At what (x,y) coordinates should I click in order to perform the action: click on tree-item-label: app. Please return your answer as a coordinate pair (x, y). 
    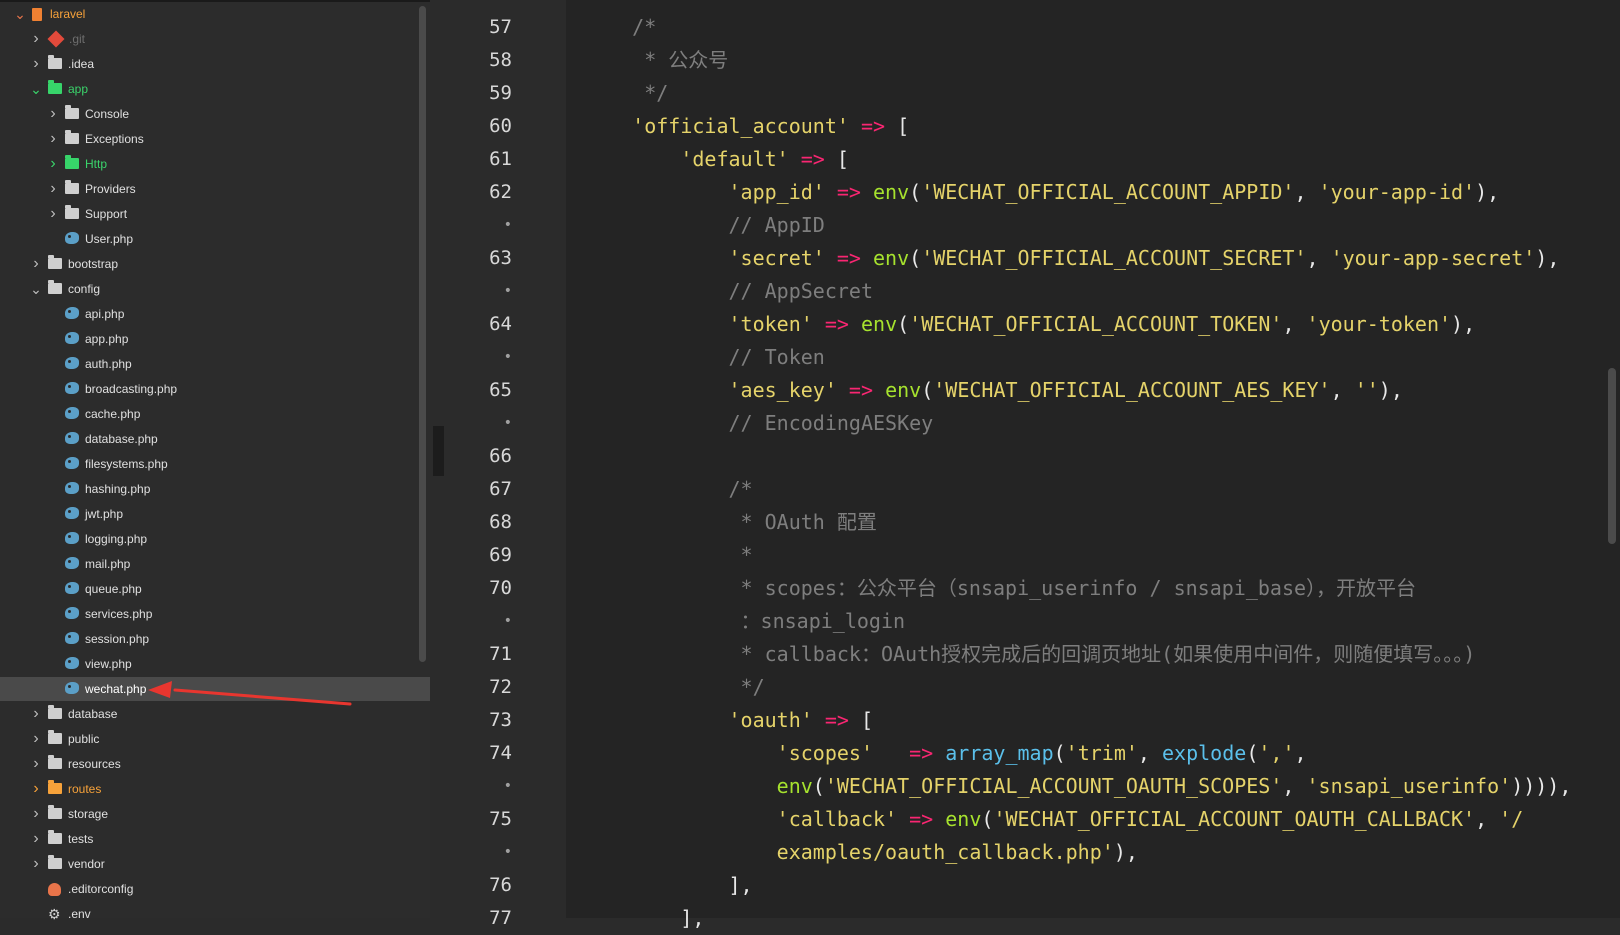
    Looking at the image, I should click on (78, 89).